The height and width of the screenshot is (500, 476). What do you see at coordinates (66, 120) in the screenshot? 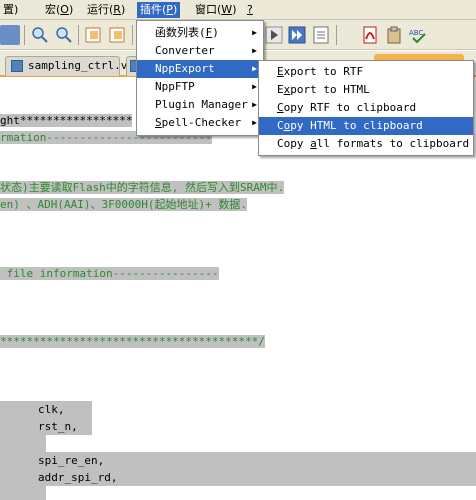
I see `code-line: ght*****************` at bounding box center [66, 120].